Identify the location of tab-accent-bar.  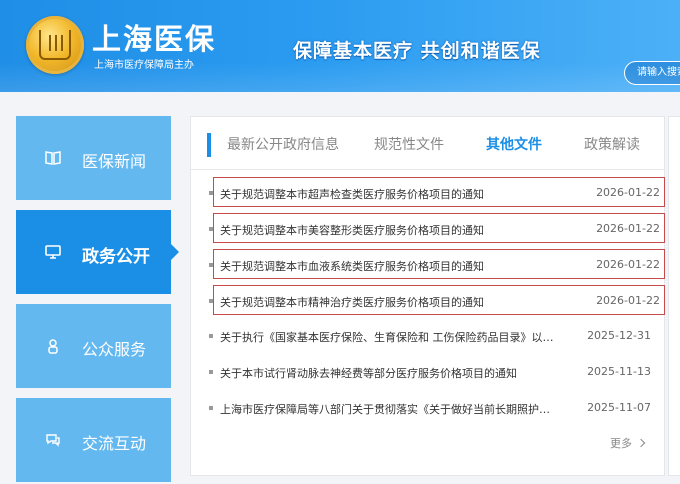
(209, 145).